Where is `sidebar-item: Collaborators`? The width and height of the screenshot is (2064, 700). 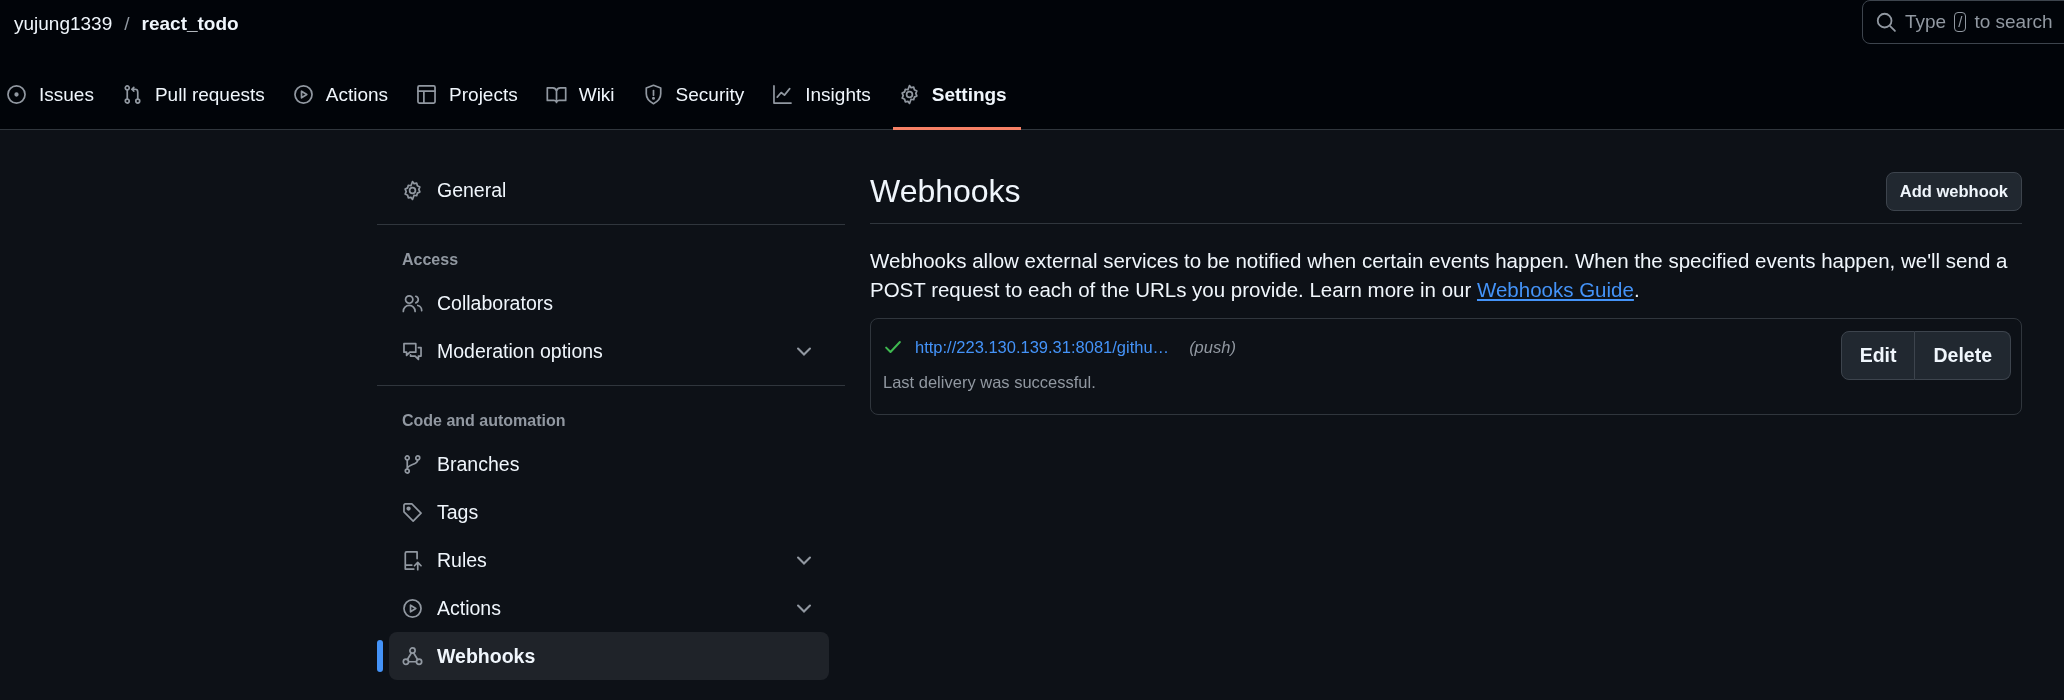
sidebar-item: Collaborators is located at coordinates (609, 303).